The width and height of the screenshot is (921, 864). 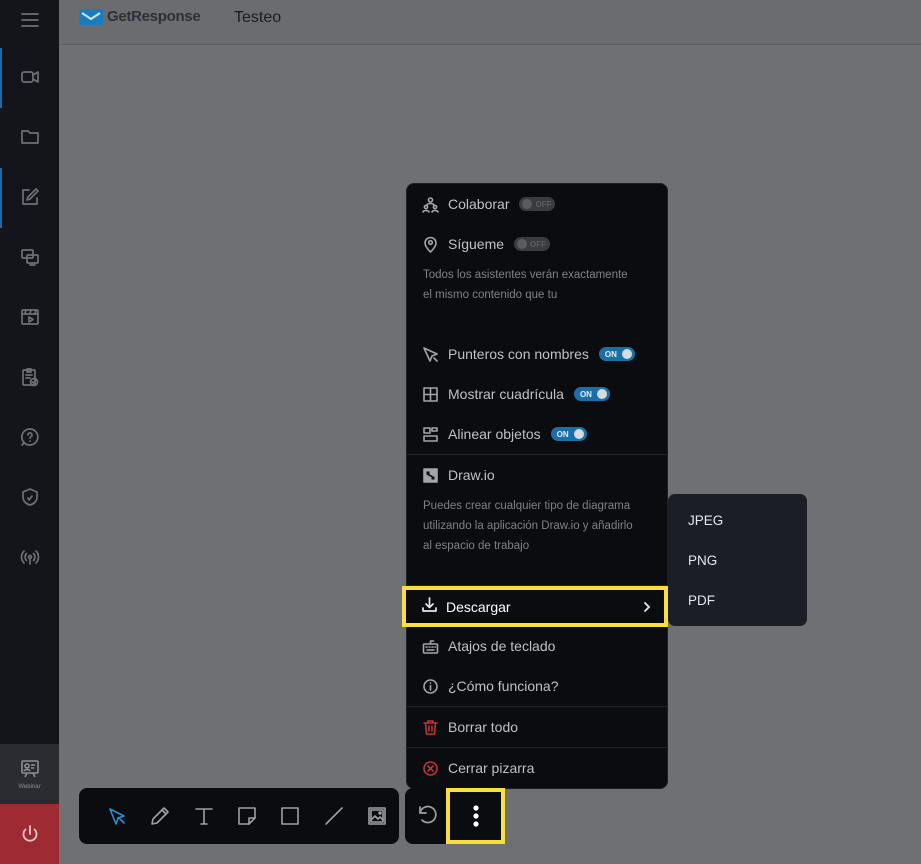 I want to click on pencil-icon, so click(x=160, y=816).